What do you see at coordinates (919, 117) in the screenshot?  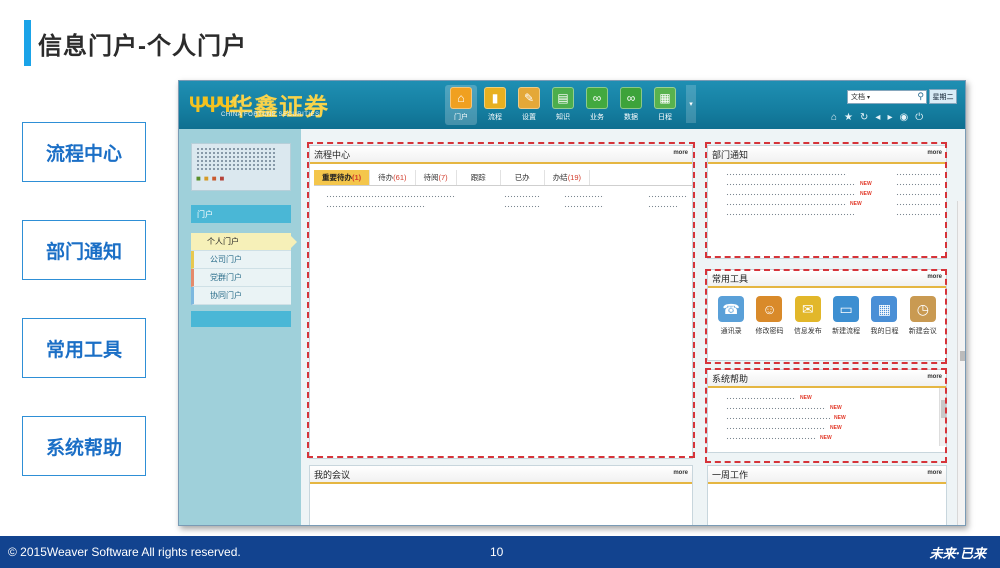 I see `power-icon: ⏻` at bounding box center [919, 117].